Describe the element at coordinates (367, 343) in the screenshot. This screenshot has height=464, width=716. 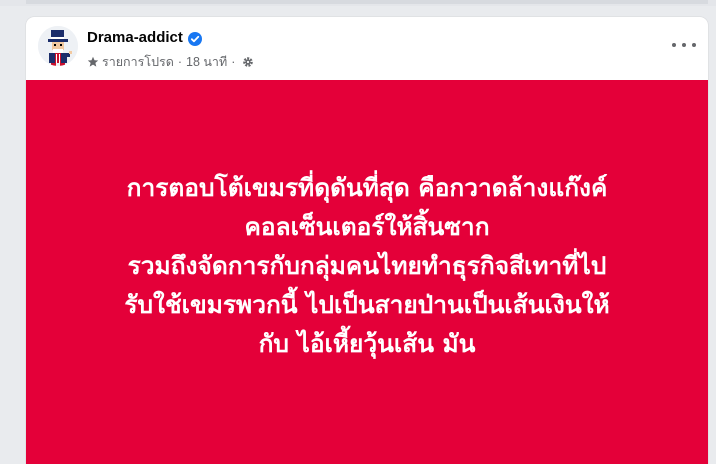
I see `post-text-line: กับ ไอ้เหี้ยวุ้นเส้น มัน` at that location.